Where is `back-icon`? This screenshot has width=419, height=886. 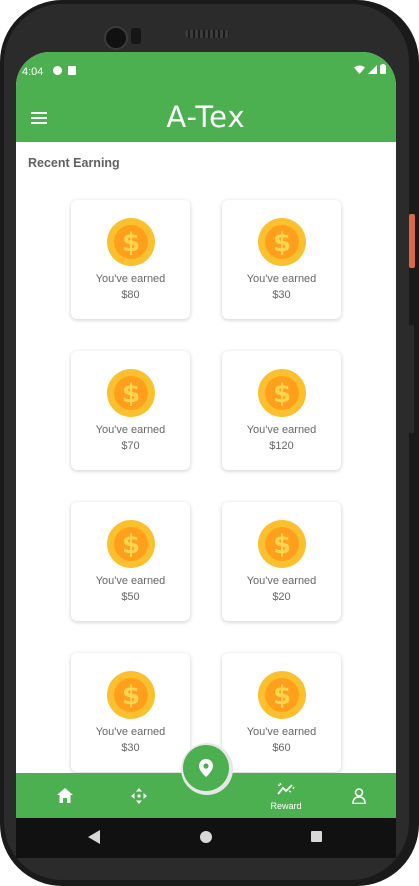
back-icon is located at coordinates (94, 837).